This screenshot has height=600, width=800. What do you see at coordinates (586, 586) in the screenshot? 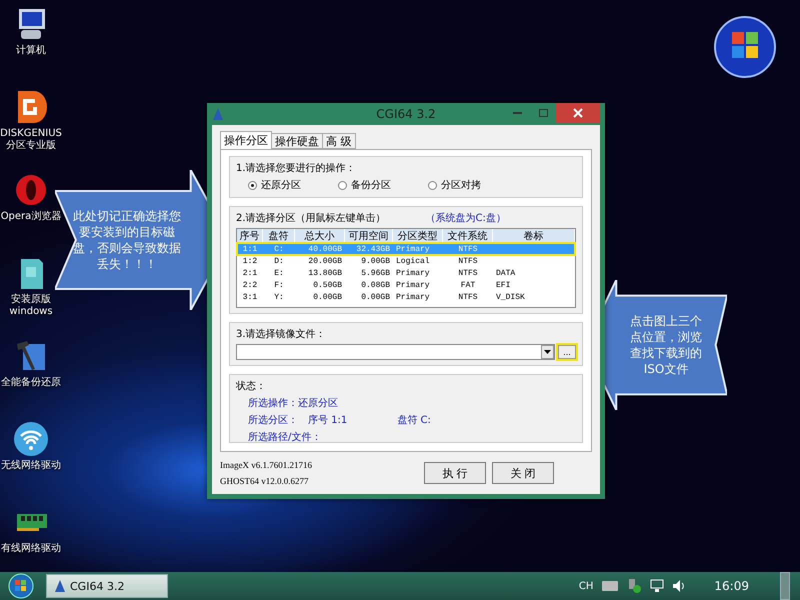
I see `language-indicator: CH` at bounding box center [586, 586].